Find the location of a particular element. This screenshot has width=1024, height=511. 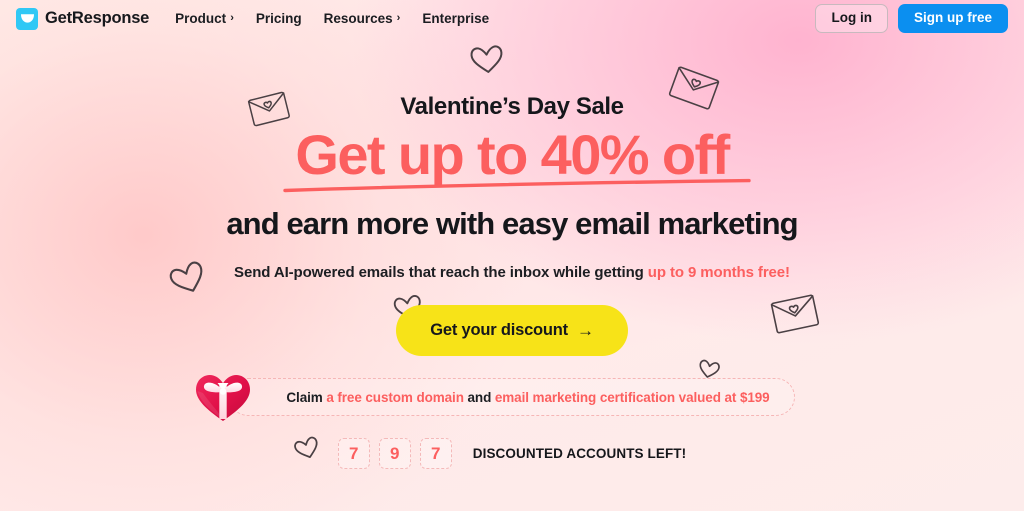

brand-logo: GetResponse is located at coordinates (83, 18).